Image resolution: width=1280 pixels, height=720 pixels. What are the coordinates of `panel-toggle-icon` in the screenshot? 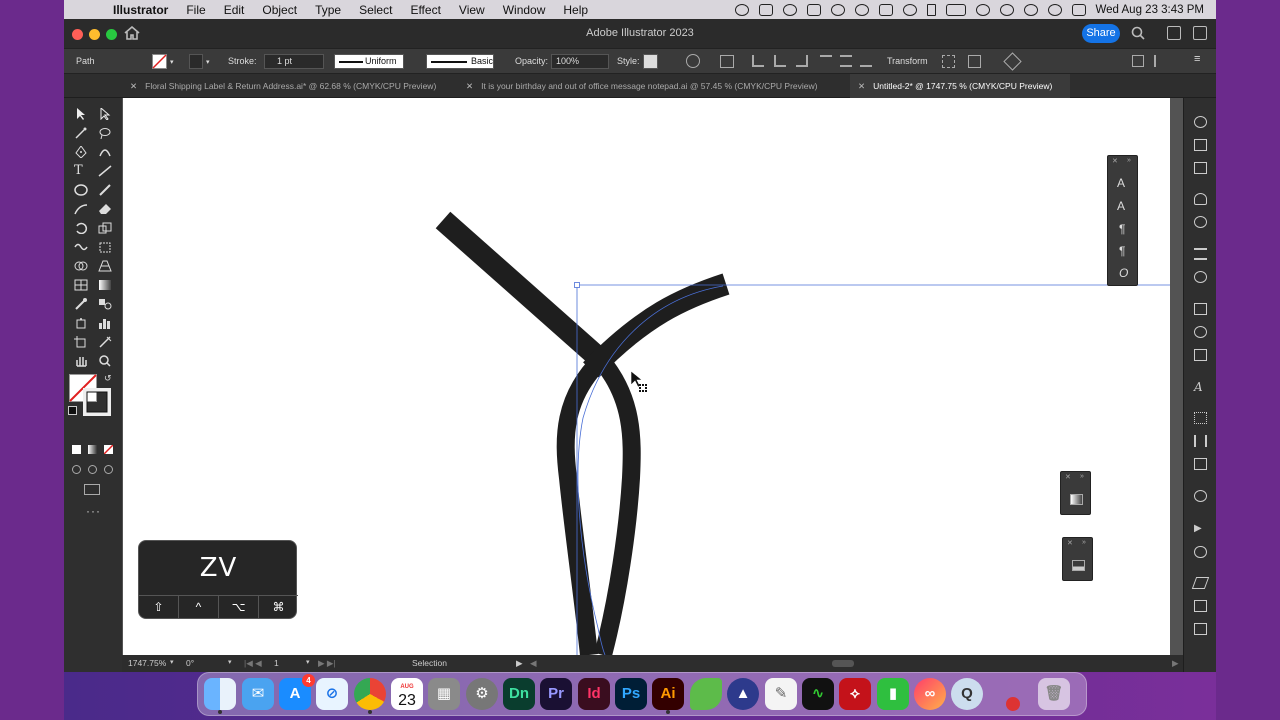 It's located at (1200, 33).